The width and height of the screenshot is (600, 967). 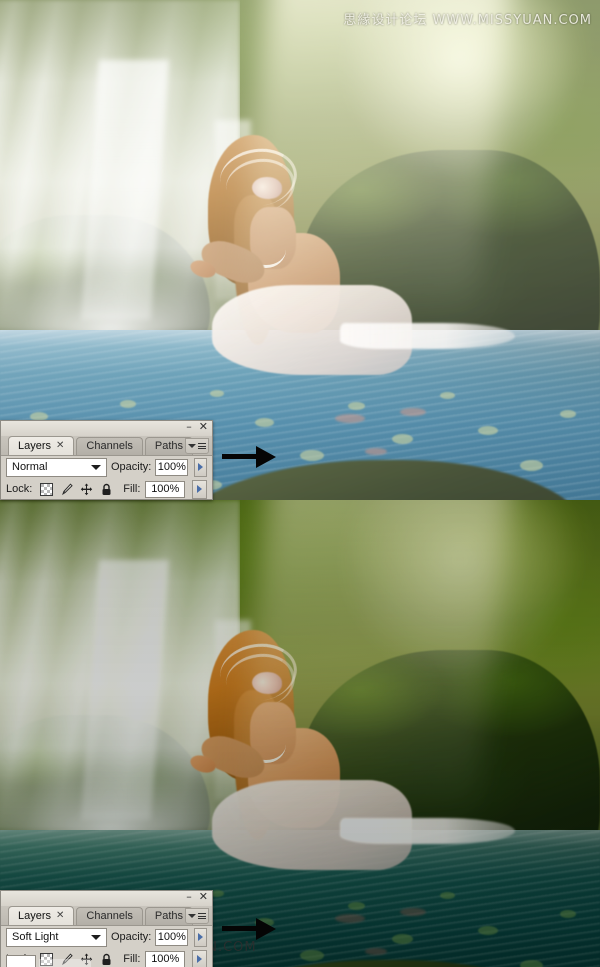 What do you see at coordinates (21, 961) in the screenshot?
I see `layer-thumbnail-peek` at bounding box center [21, 961].